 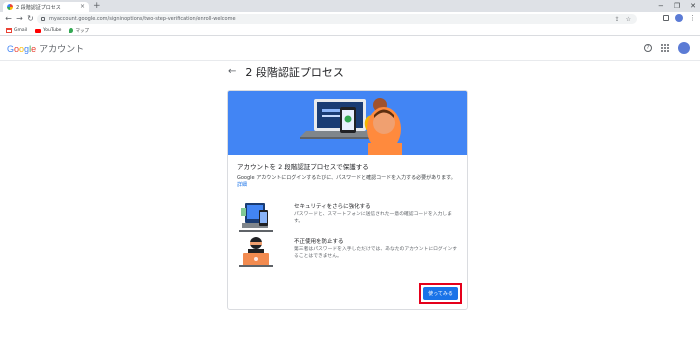 I want to click on side-panel-icon, so click(x=666, y=18).